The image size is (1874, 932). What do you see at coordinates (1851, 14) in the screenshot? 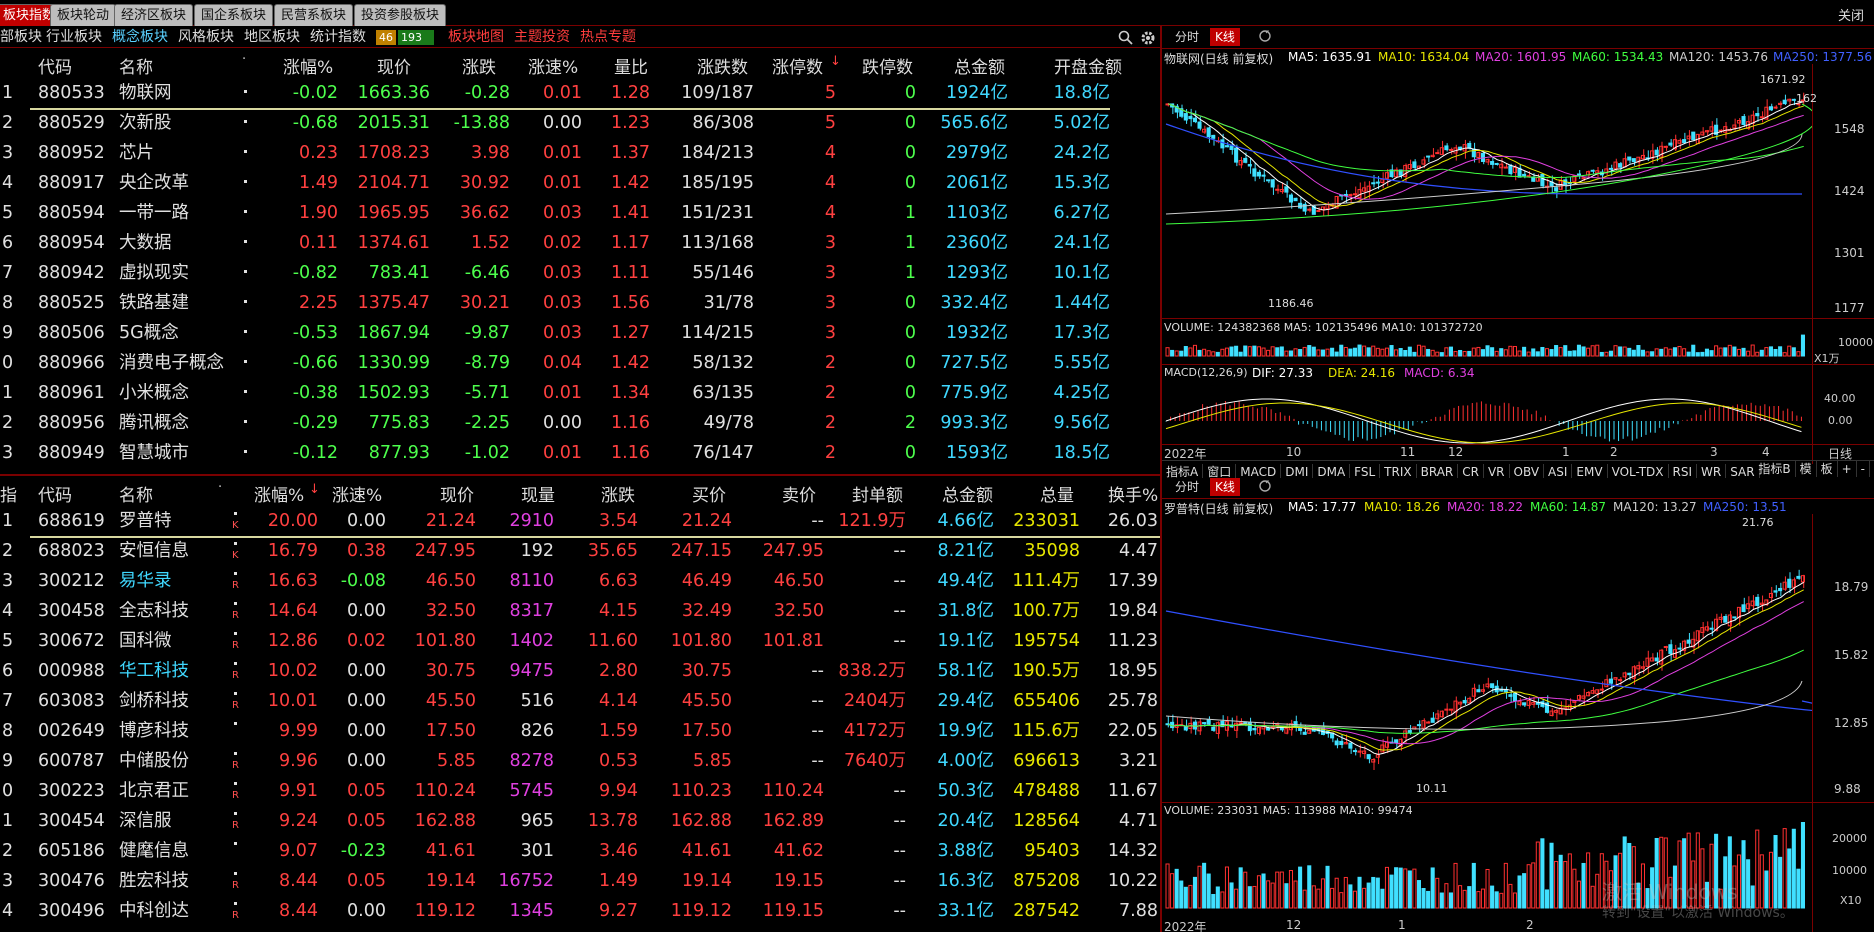
I see `close-button: 关闭` at bounding box center [1851, 14].